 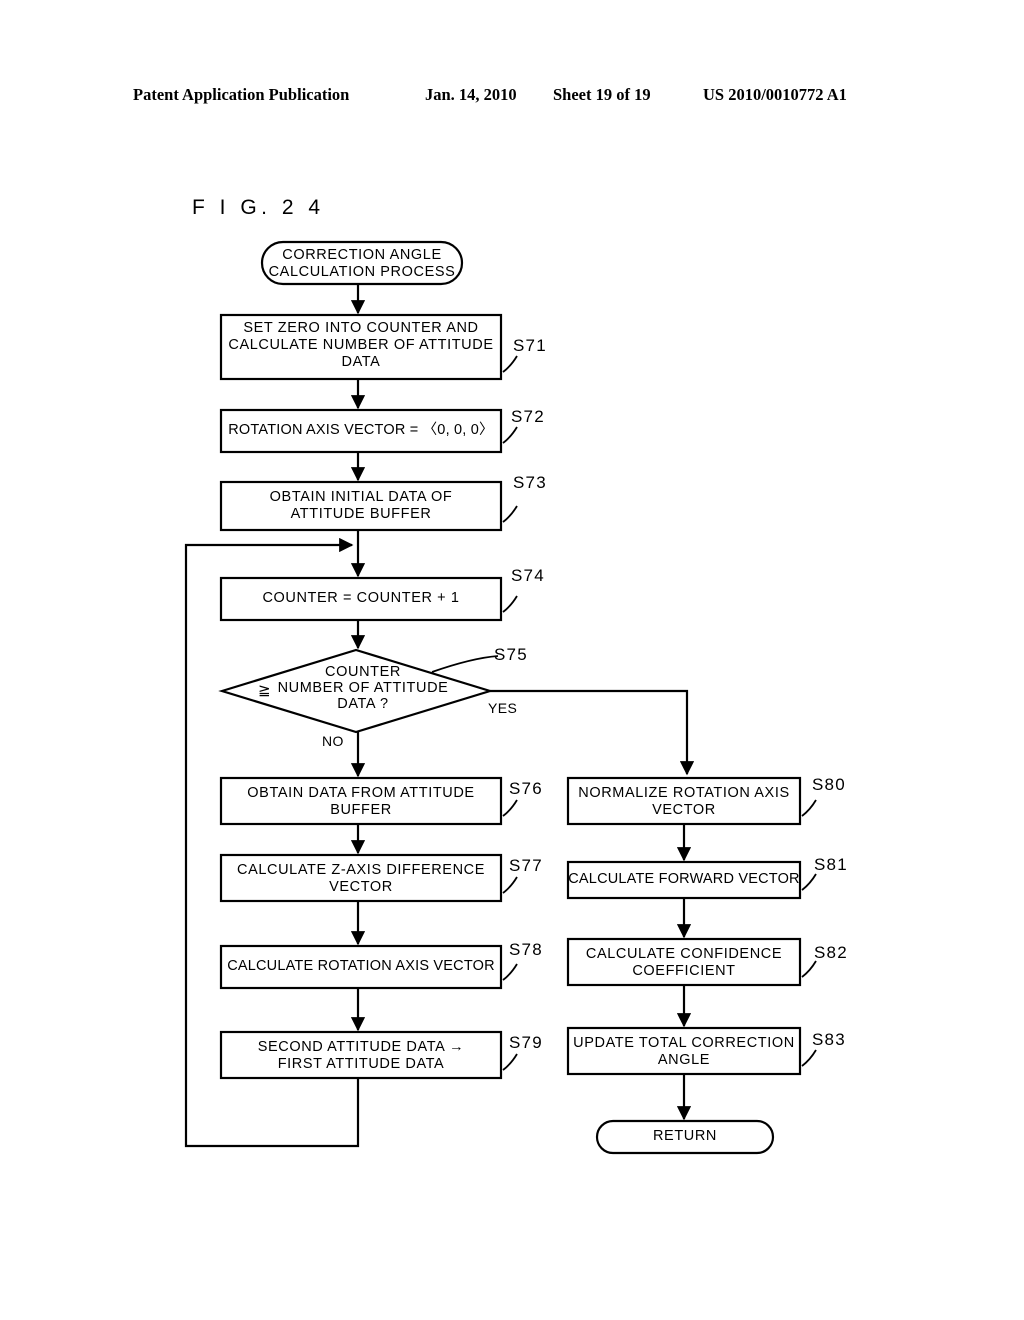 What do you see at coordinates (361, 878) in the screenshot?
I see `step-box-S77` at bounding box center [361, 878].